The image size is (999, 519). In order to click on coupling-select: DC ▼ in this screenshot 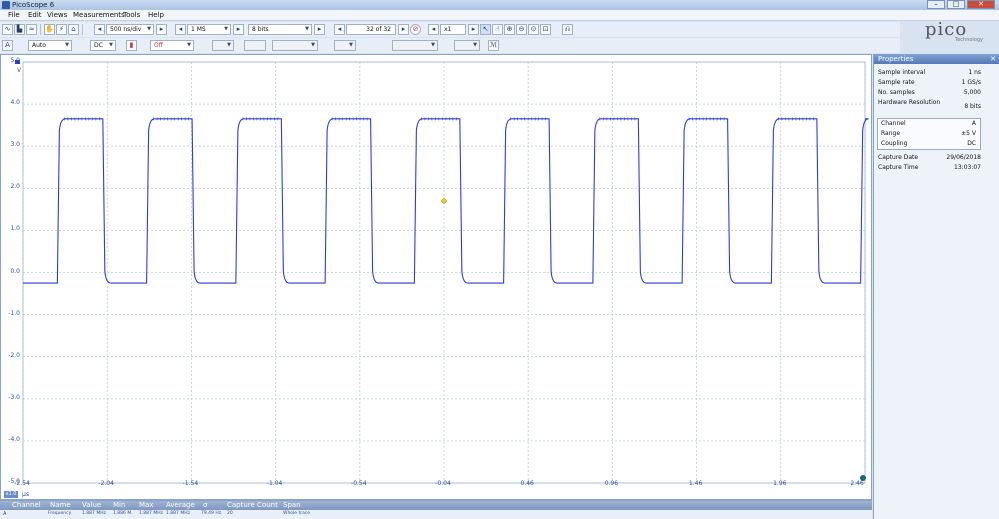, I will do `click(103, 45)`.